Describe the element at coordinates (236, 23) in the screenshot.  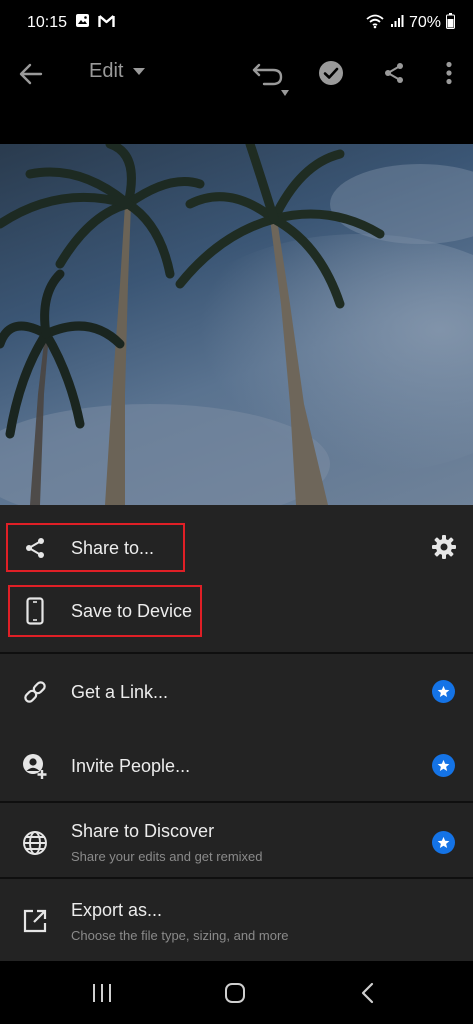
I see `status-bar: 10:15 70%` at that location.